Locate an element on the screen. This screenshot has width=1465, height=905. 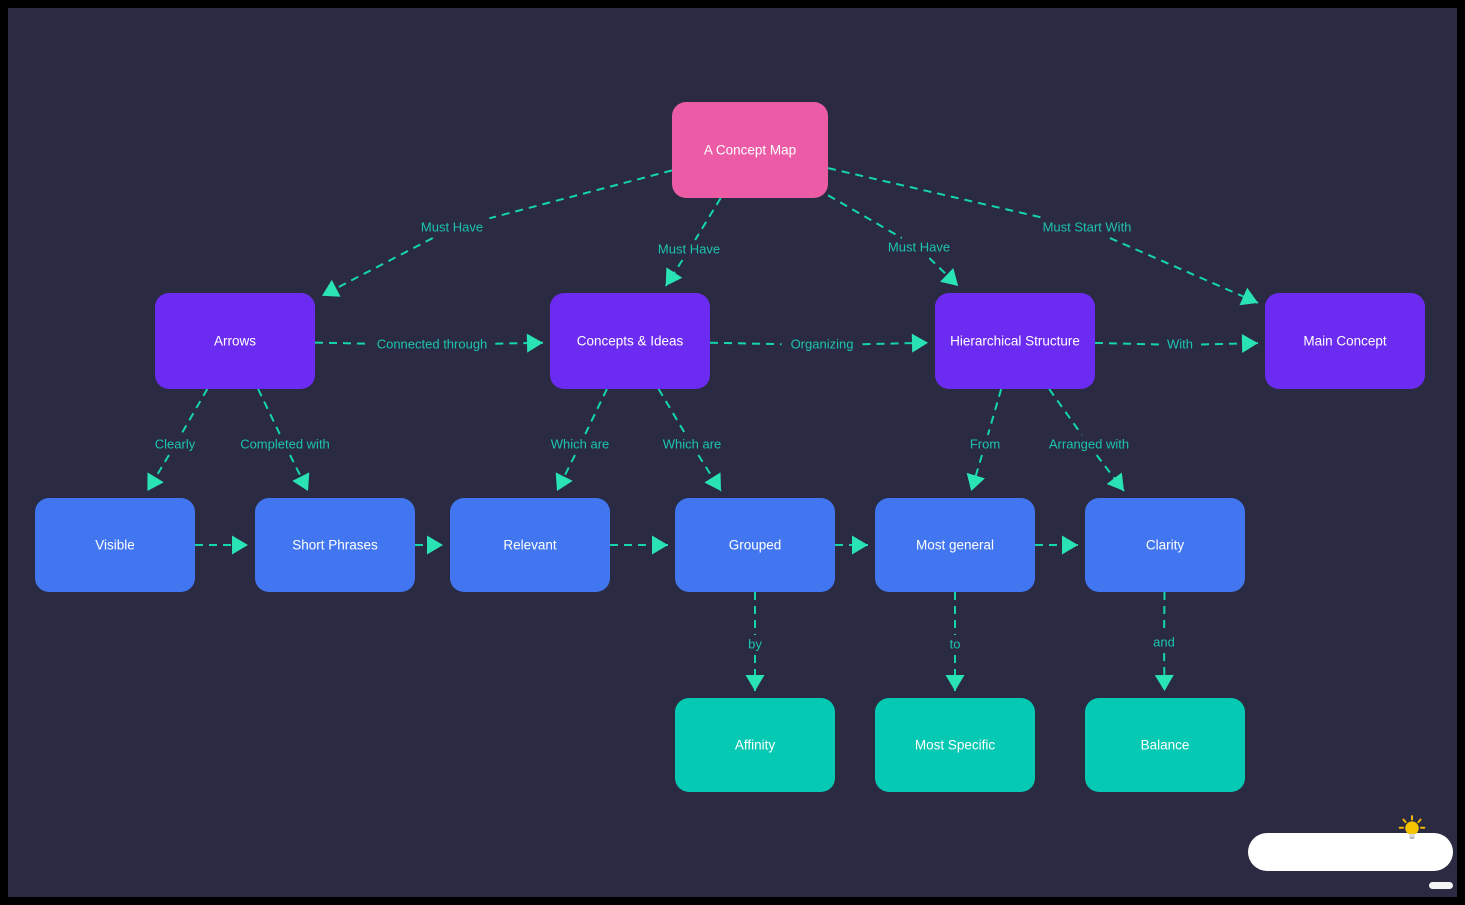
lightbulb-icon is located at coordinates (1412, 827).